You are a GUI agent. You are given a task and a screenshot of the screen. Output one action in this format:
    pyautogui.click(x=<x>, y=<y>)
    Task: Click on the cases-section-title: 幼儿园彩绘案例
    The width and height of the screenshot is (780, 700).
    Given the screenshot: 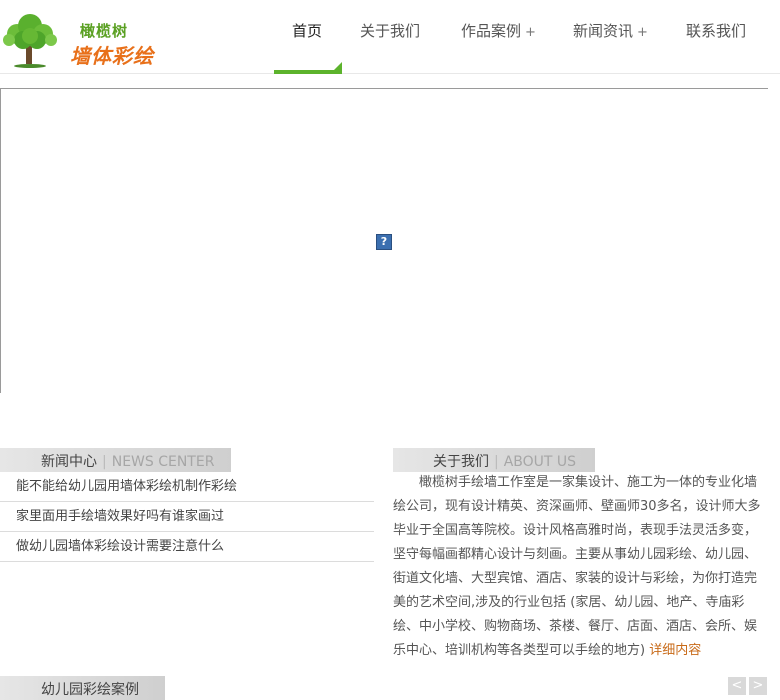 What is the action you would take?
    pyautogui.click(x=90, y=690)
    